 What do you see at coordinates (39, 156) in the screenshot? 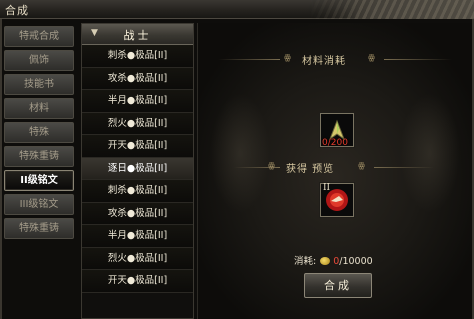
I see `category-item-special-reforge: 特殊重铸` at bounding box center [39, 156].